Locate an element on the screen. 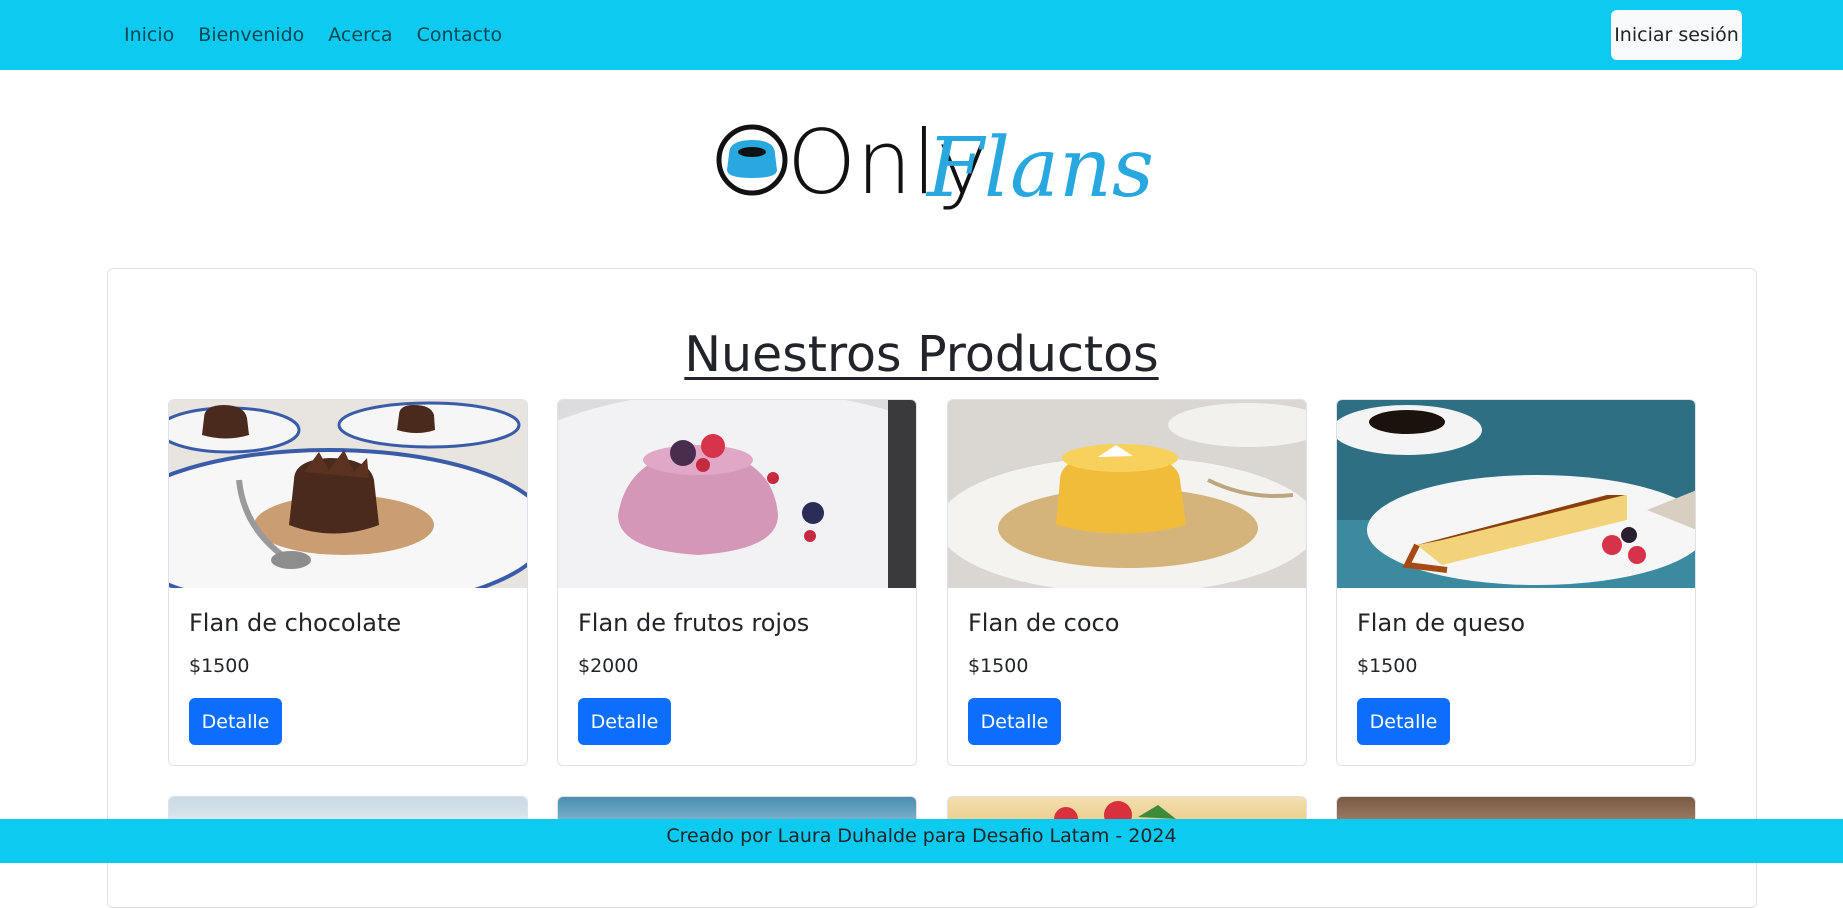 The width and height of the screenshot is (1843, 908). product-name: Flan de coco is located at coordinates (1044, 623).